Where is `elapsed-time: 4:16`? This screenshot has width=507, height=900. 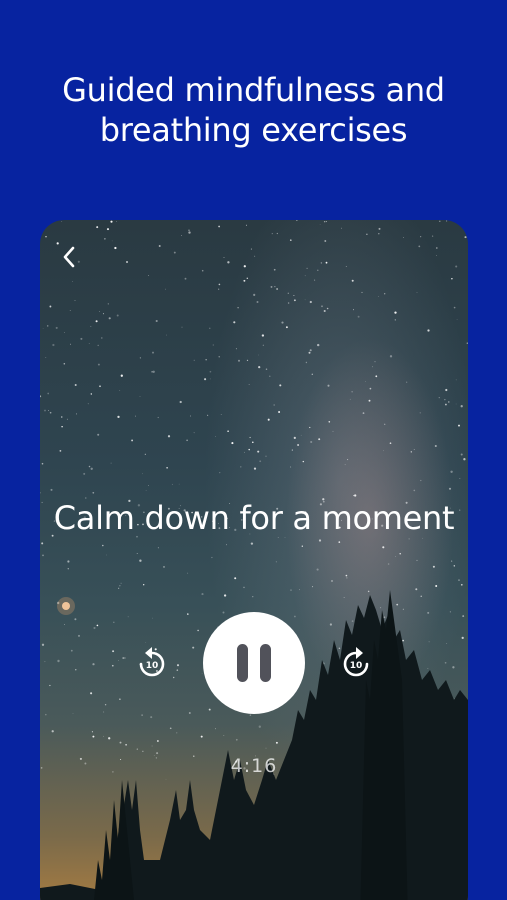 elapsed-time: 4:16 is located at coordinates (254, 766).